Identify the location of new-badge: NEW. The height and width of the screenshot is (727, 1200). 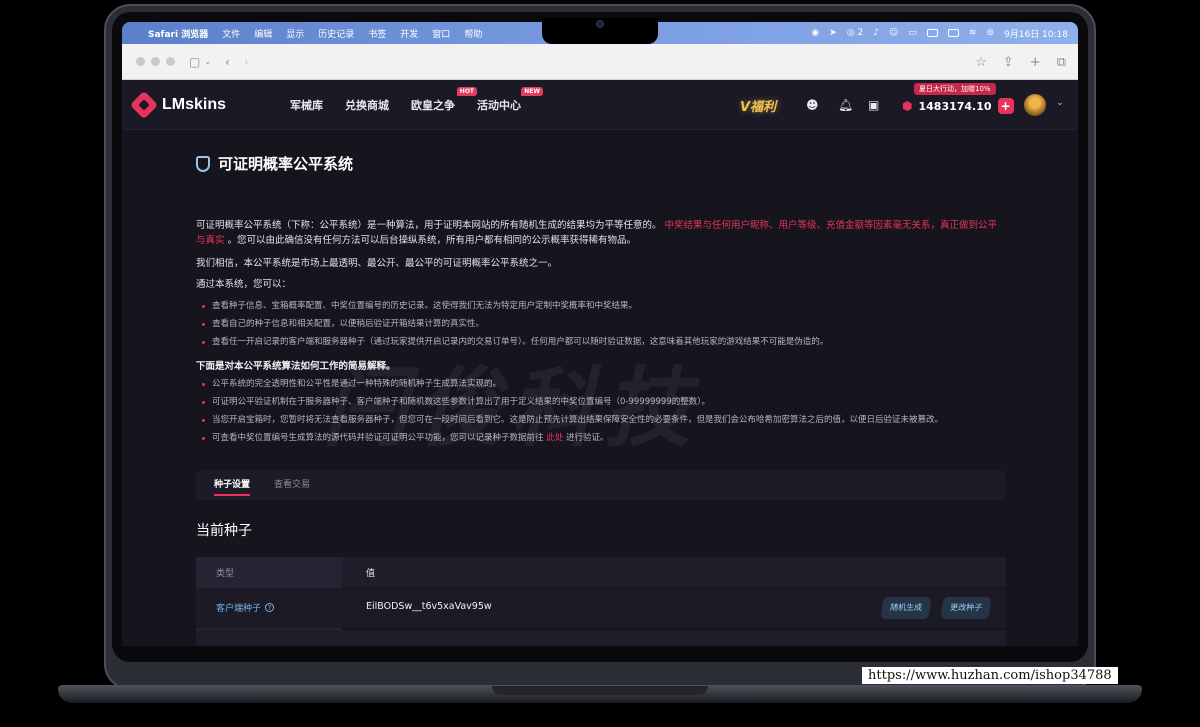
(532, 91).